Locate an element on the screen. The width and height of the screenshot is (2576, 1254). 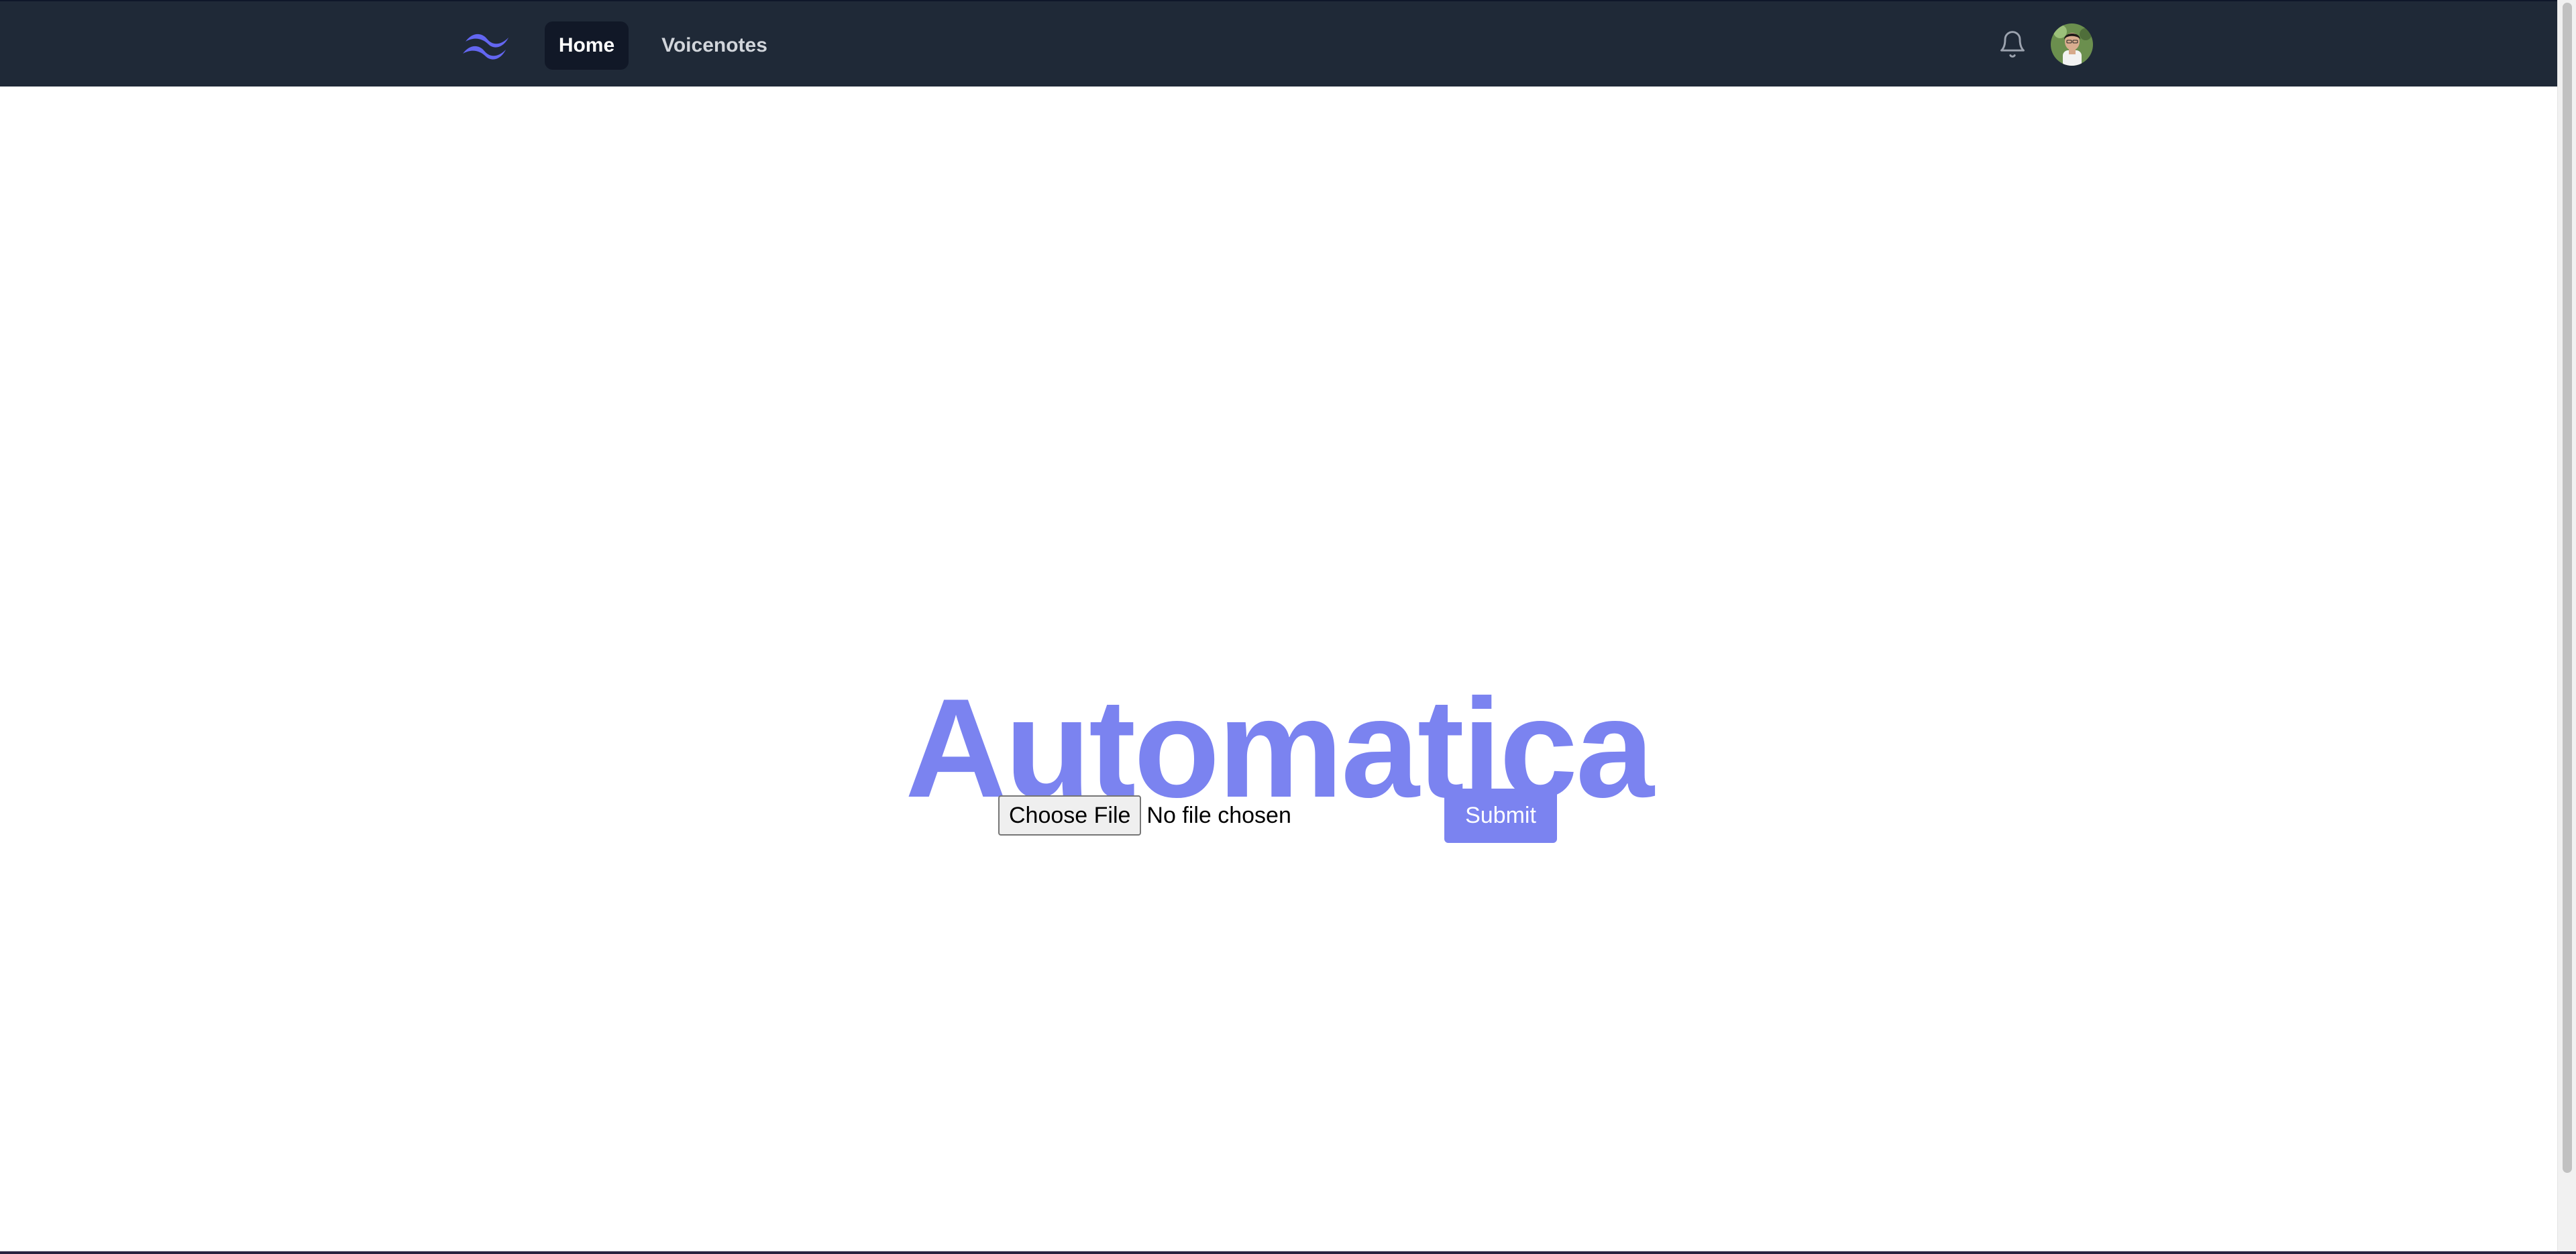
window-bottom-edge is located at coordinates (1288, 1252).